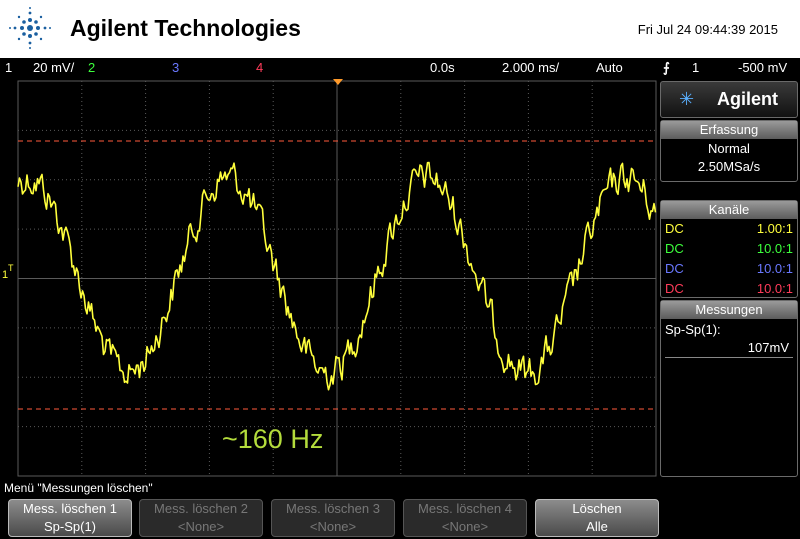 The height and width of the screenshot is (539, 800). What do you see at coordinates (333, 508) in the screenshot?
I see `softkey-3-label: Mess. löschen 3` at bounding box center [333, 508].